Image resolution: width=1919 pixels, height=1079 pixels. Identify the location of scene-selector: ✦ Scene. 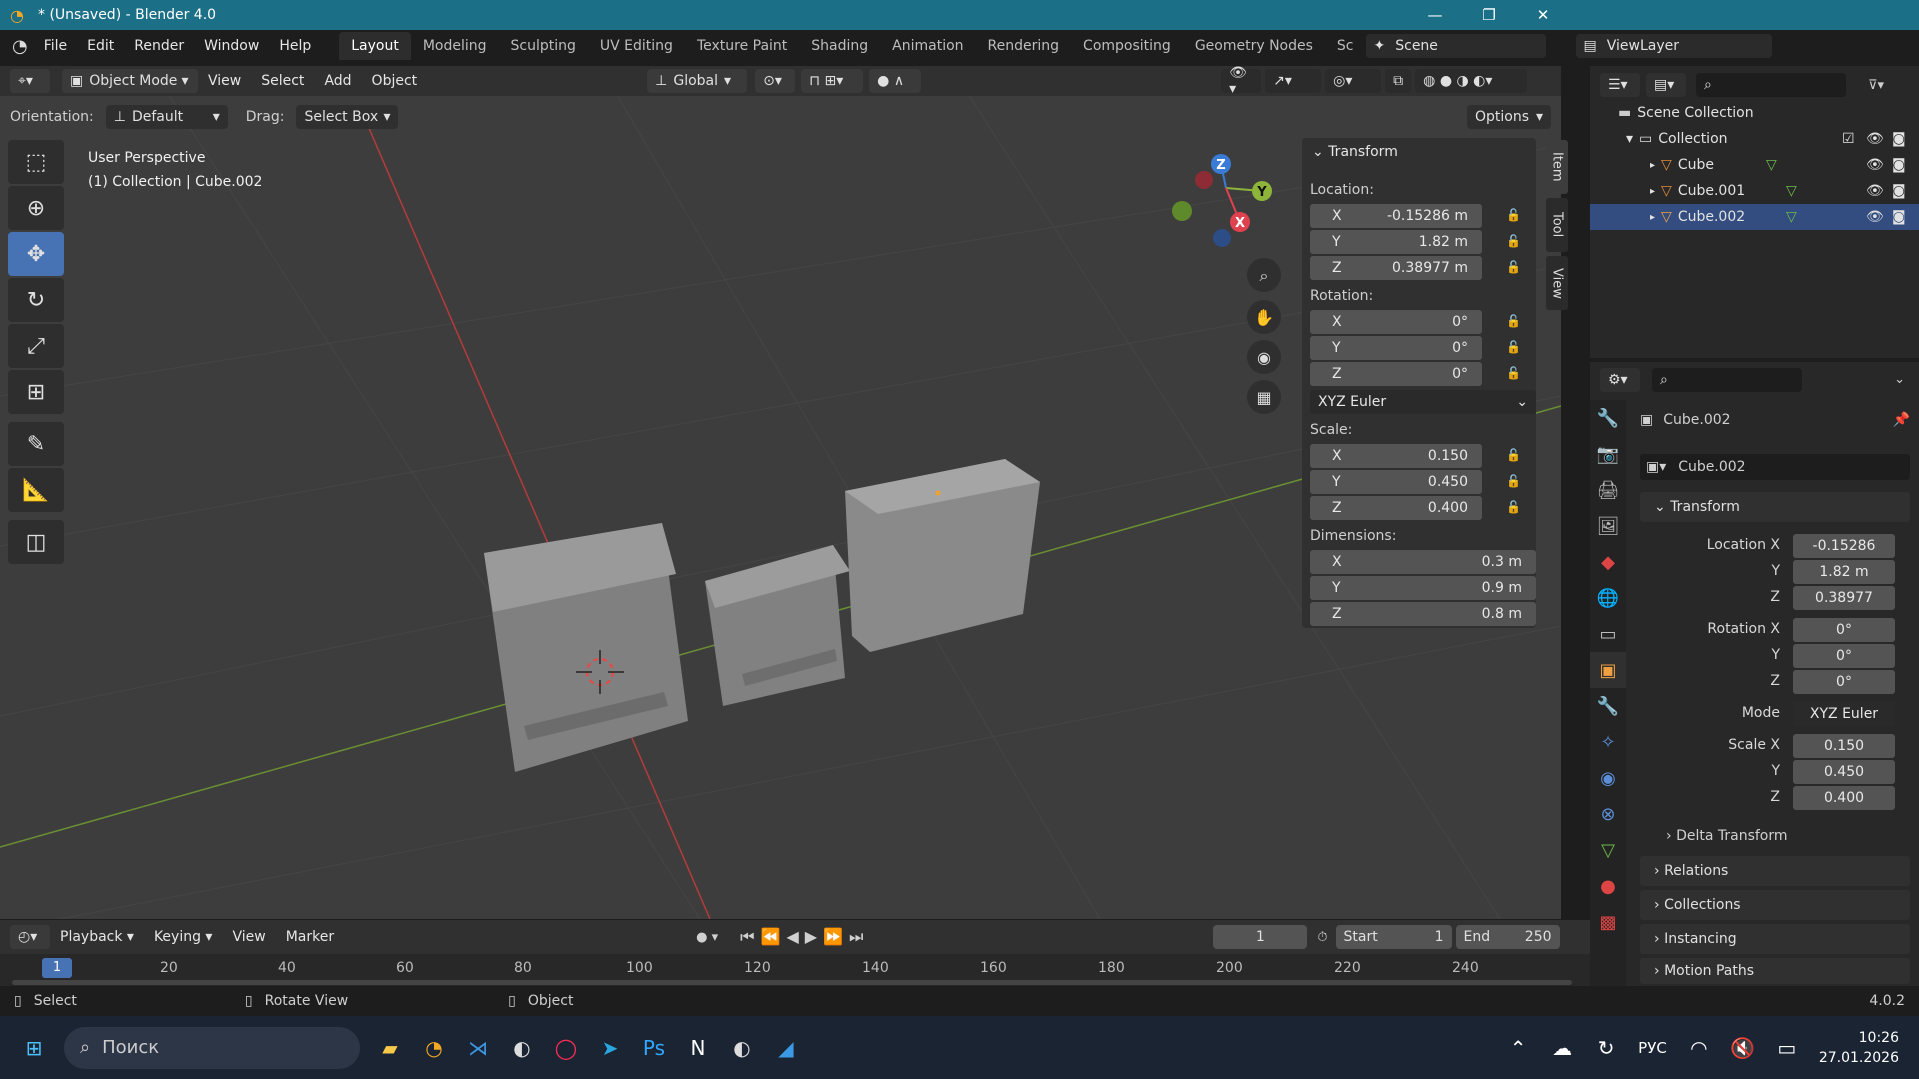
(1455, 46).